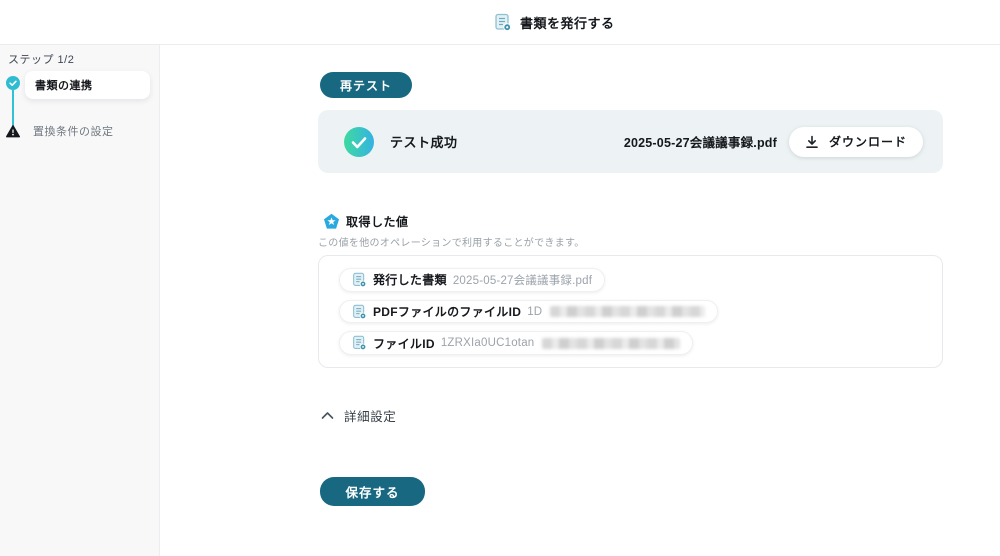 Image resolution: width=1000 pixels, height=556 pixels. What do you see at coordinates (327, 415) in the screenshot?
I see `chevron-up-icon` at bounding box center [327, 415].